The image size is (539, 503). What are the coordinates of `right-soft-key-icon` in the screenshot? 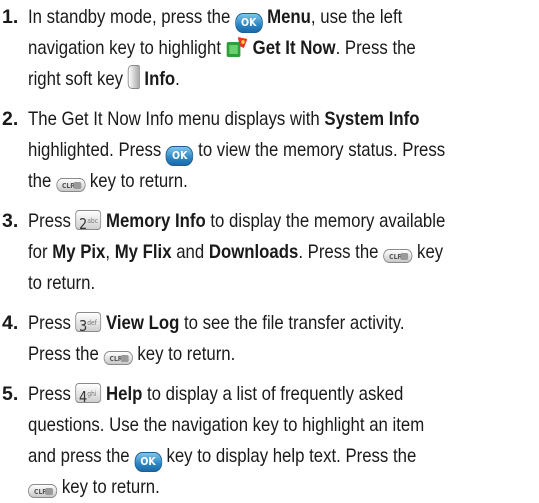 It's located at (133, 77).